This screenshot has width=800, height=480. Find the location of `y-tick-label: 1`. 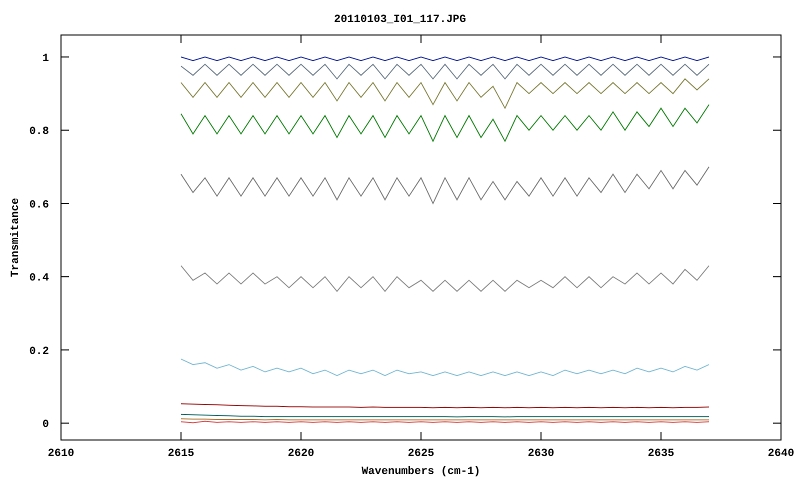

y-tick-label: 1 is located at coordinates (45, 58).